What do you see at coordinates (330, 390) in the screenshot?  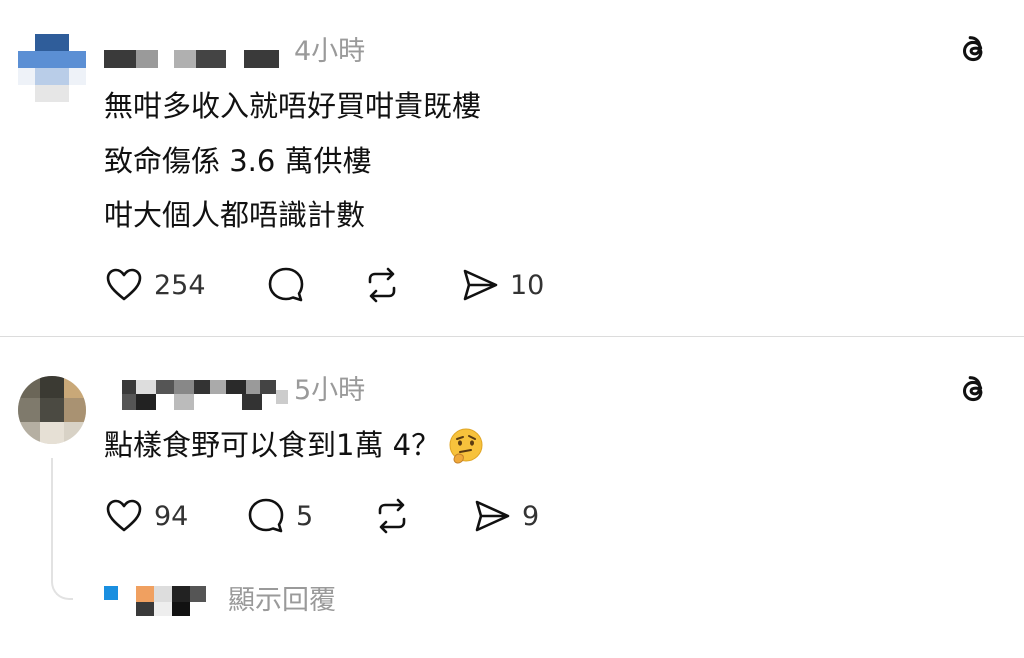 I see `post-time: 5小時` at bounding box center [330, 390].